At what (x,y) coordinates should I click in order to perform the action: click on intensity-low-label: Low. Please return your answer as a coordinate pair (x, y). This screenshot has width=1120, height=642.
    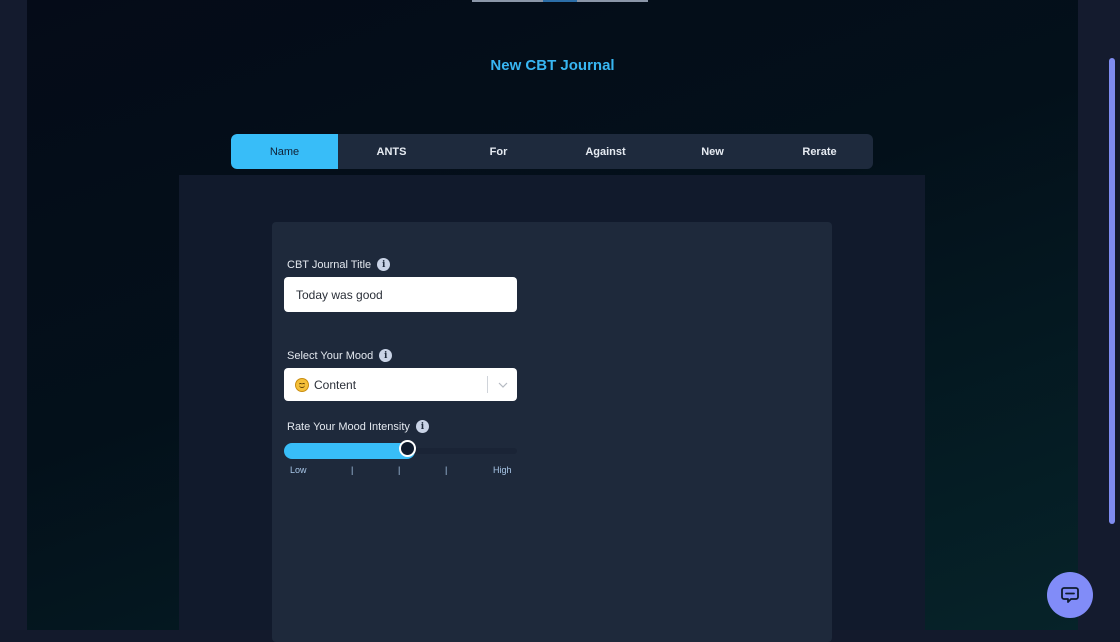
    Looking at the image, I should click on (298, 470).